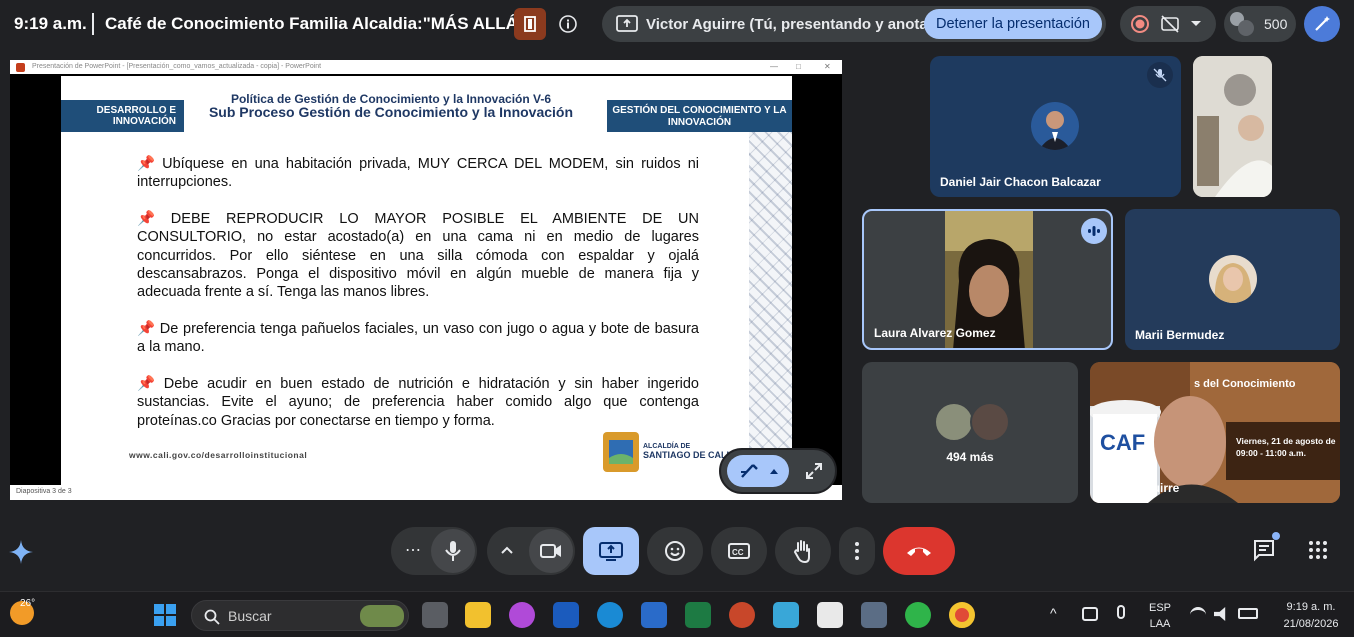 This screenshot has height=637, width=1354. What do you see at coordinates (774, 66) in the screenshot?
I see `minimize-icon: —` at bounding box center [774, 66].